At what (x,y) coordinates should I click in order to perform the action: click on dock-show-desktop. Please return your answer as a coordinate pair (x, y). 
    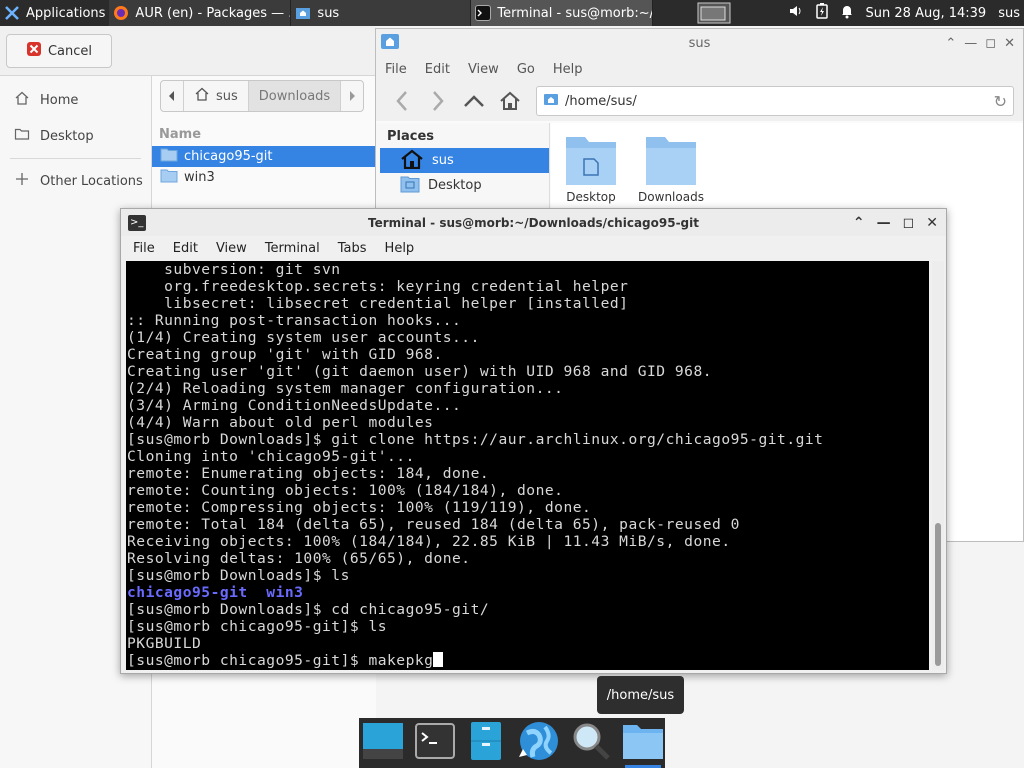
    Looking at the image, I should click on (383, 743).